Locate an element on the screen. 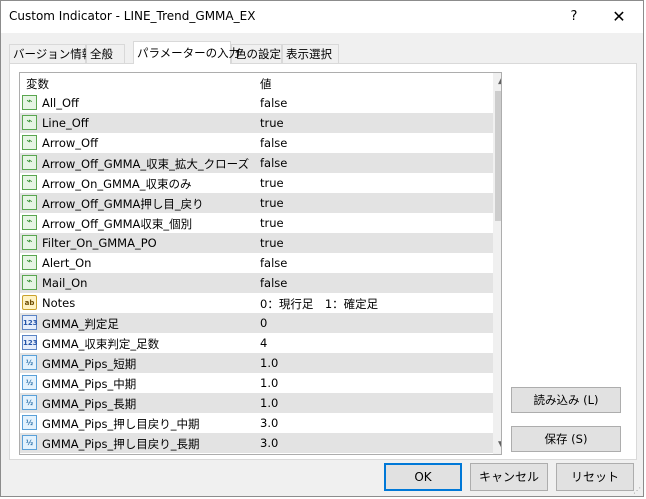  help-button: ? is located at coordinates (574, 17).